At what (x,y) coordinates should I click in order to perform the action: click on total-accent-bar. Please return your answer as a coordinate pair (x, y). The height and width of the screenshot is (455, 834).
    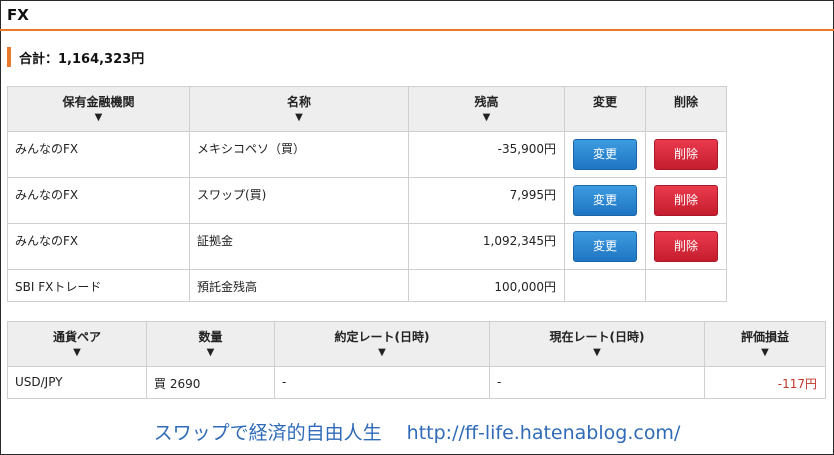
    Looking at the image, I should click on (9, 57).